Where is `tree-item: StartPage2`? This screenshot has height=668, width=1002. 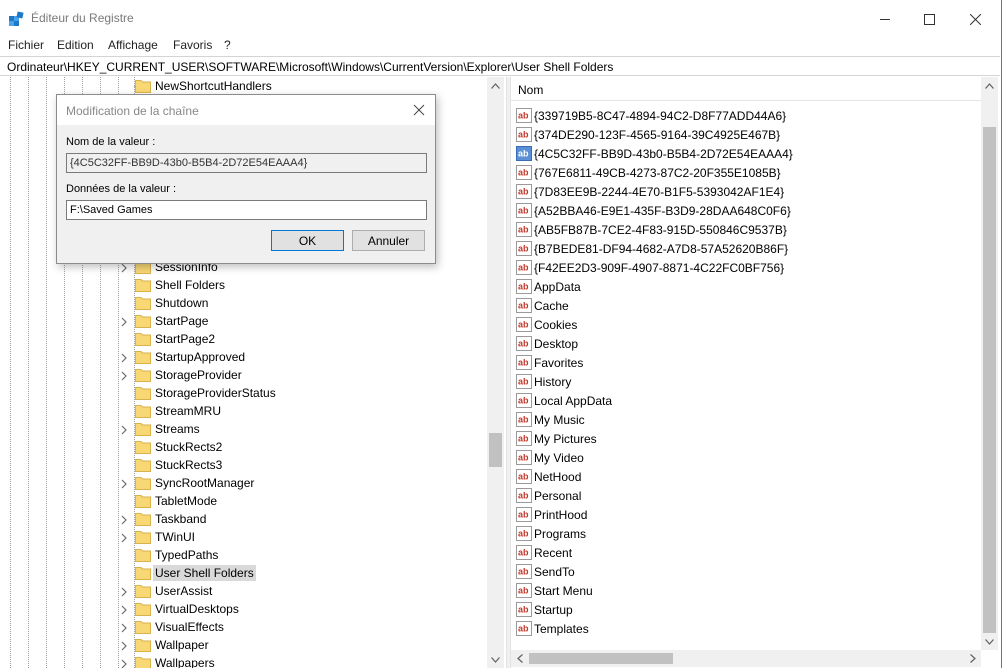
tree-item: StartPage2 is located at coordinates (303, 339).